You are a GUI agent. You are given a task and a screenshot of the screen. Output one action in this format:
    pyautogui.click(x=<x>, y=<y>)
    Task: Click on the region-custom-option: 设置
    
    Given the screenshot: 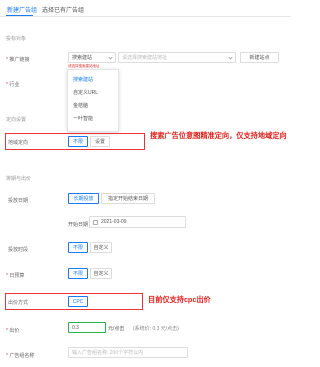 What is the action you would take?
    pyautogui.click(x=100, y=141)
    